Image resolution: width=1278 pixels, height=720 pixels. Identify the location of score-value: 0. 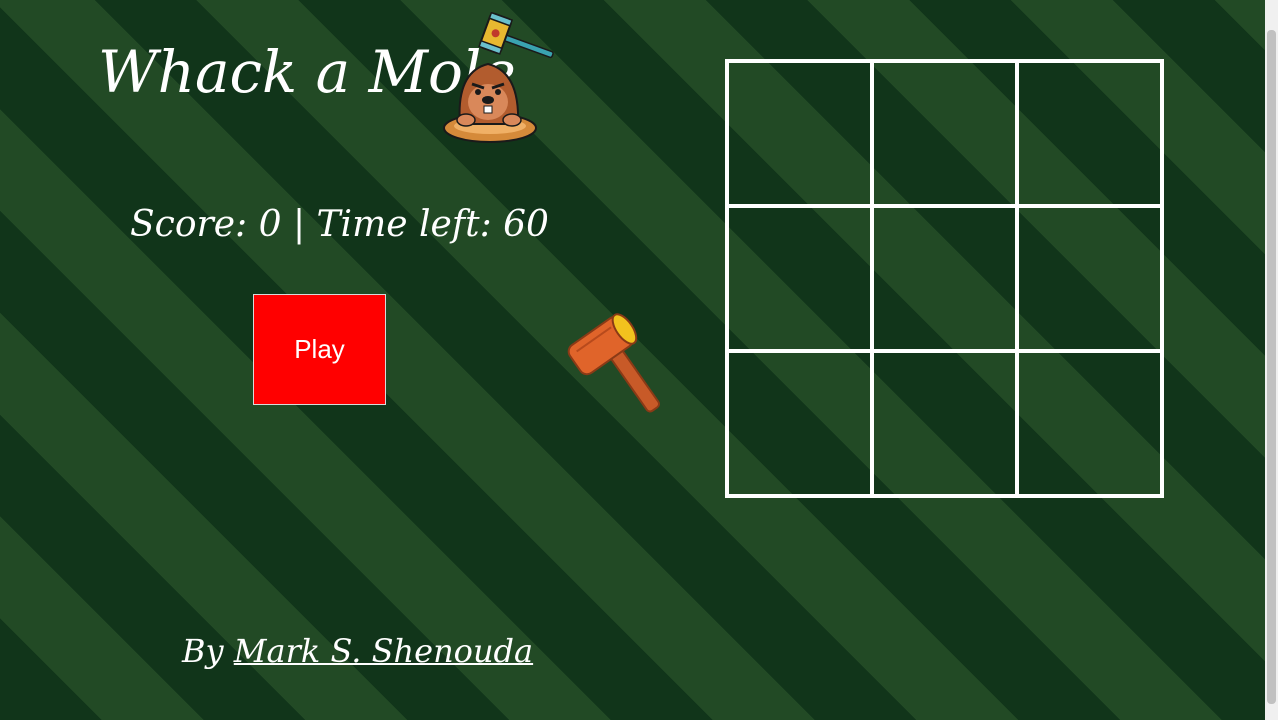
(270, 224).